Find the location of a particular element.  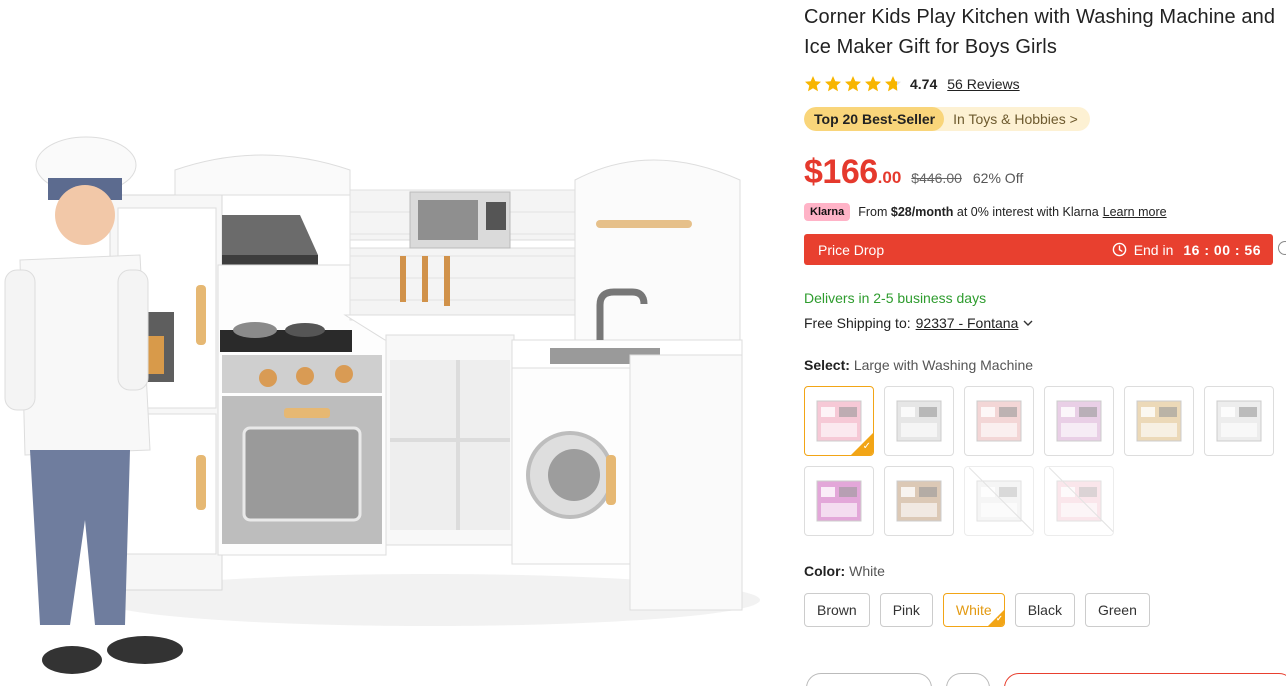

wishlist-button is located at coordinates (968, 679).